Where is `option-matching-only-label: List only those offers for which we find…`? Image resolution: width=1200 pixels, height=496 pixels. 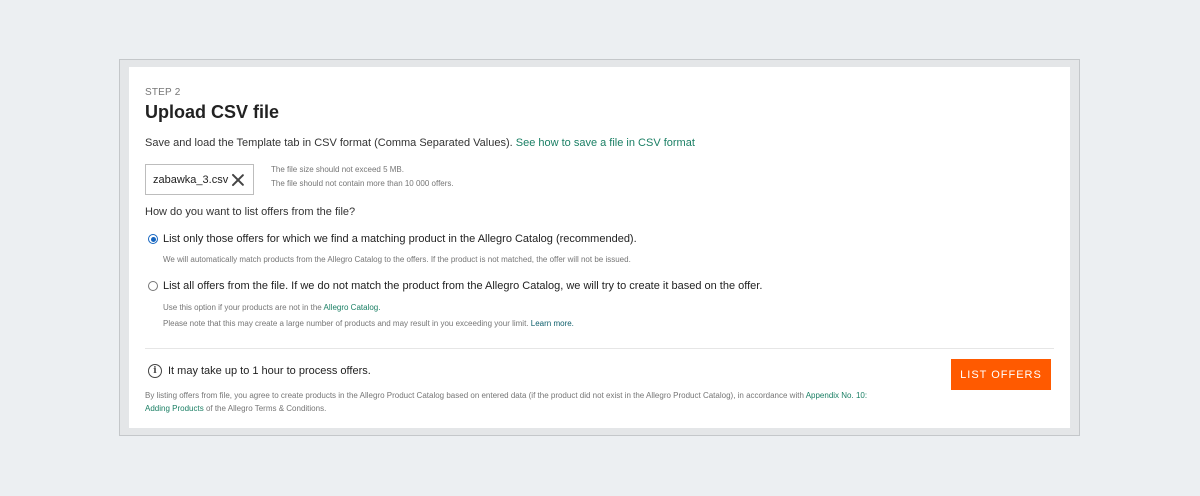 option-matching-only-label: List only those offers for which we find… is located at coordinates (400, 239).